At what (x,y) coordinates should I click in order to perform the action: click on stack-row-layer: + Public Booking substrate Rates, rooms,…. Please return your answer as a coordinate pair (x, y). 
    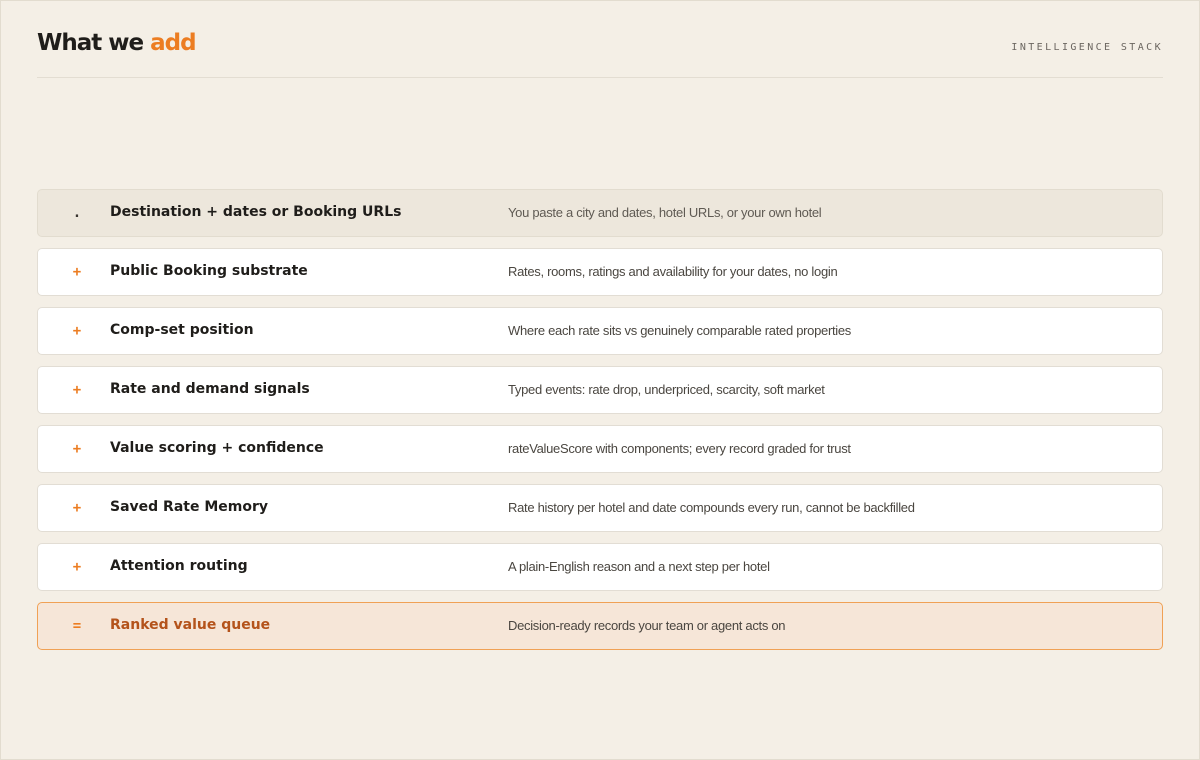
    Looking at the image, I should click on (600, 272).